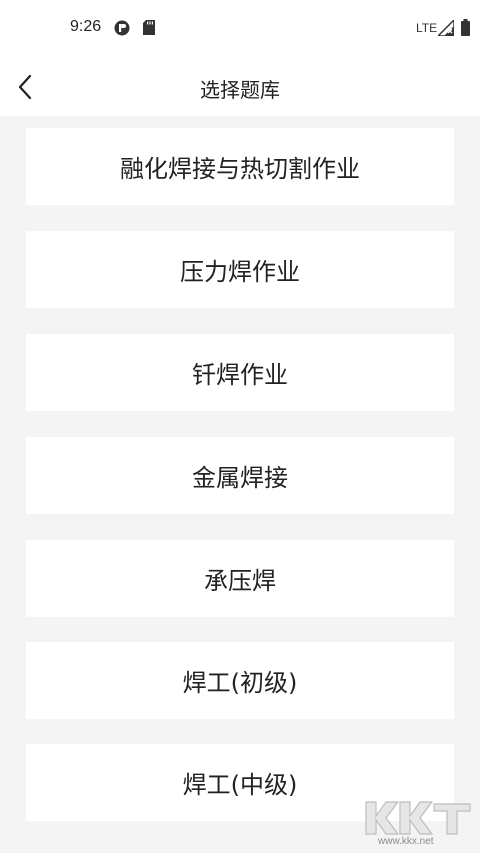 The width and height of the screenshot is (480, 853). What do you see at coordinates (240, 683) in the screenshot?
I see `list-item-label: 焊工(初级)` at bounding box center [240, 683].